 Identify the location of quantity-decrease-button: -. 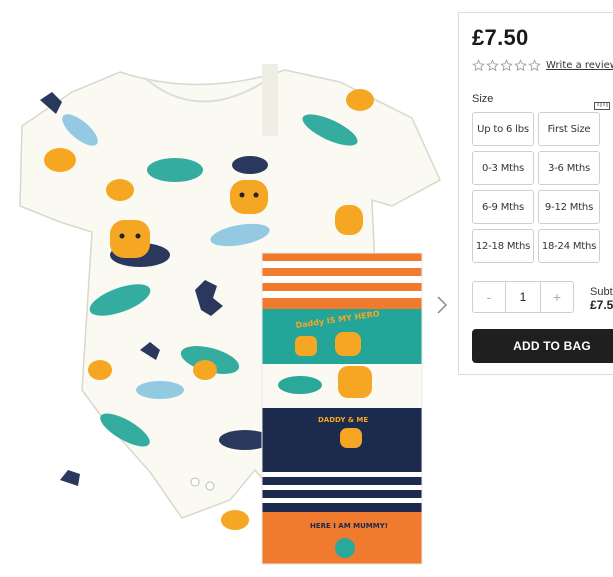
(489, 297).